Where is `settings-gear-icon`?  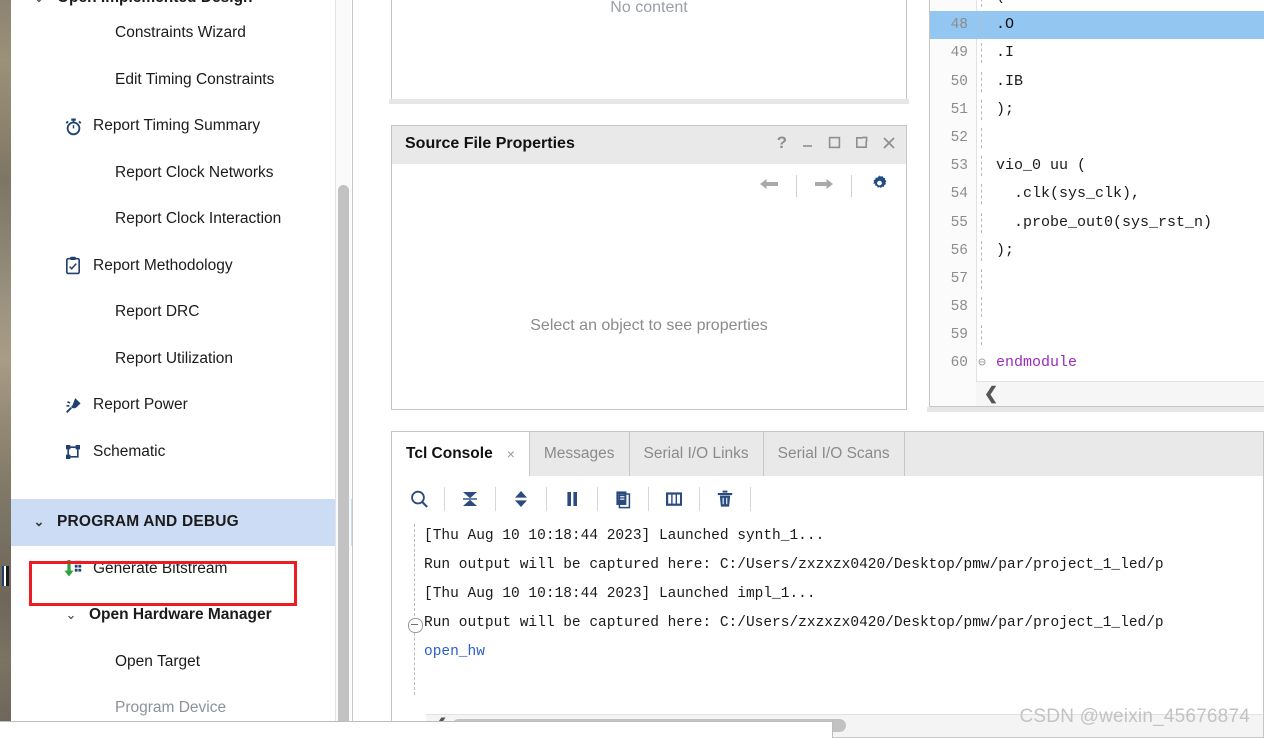
settings-gear-icon is located at coordinates (879, 186).